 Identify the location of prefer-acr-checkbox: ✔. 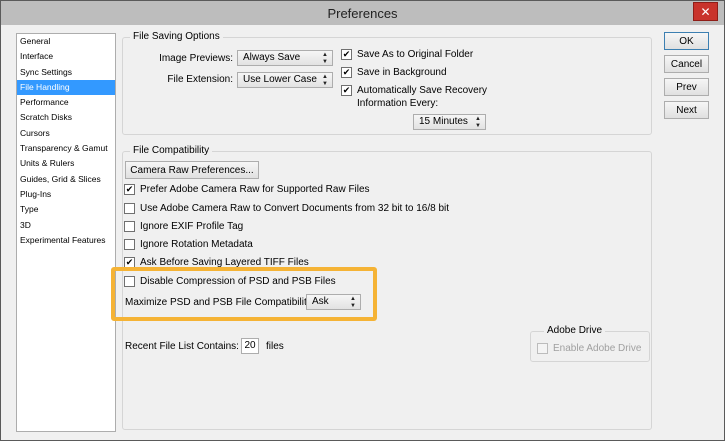
(129, 189).